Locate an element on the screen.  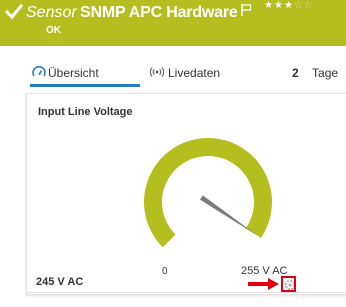
live-icon is located at coordinates (157, 72).